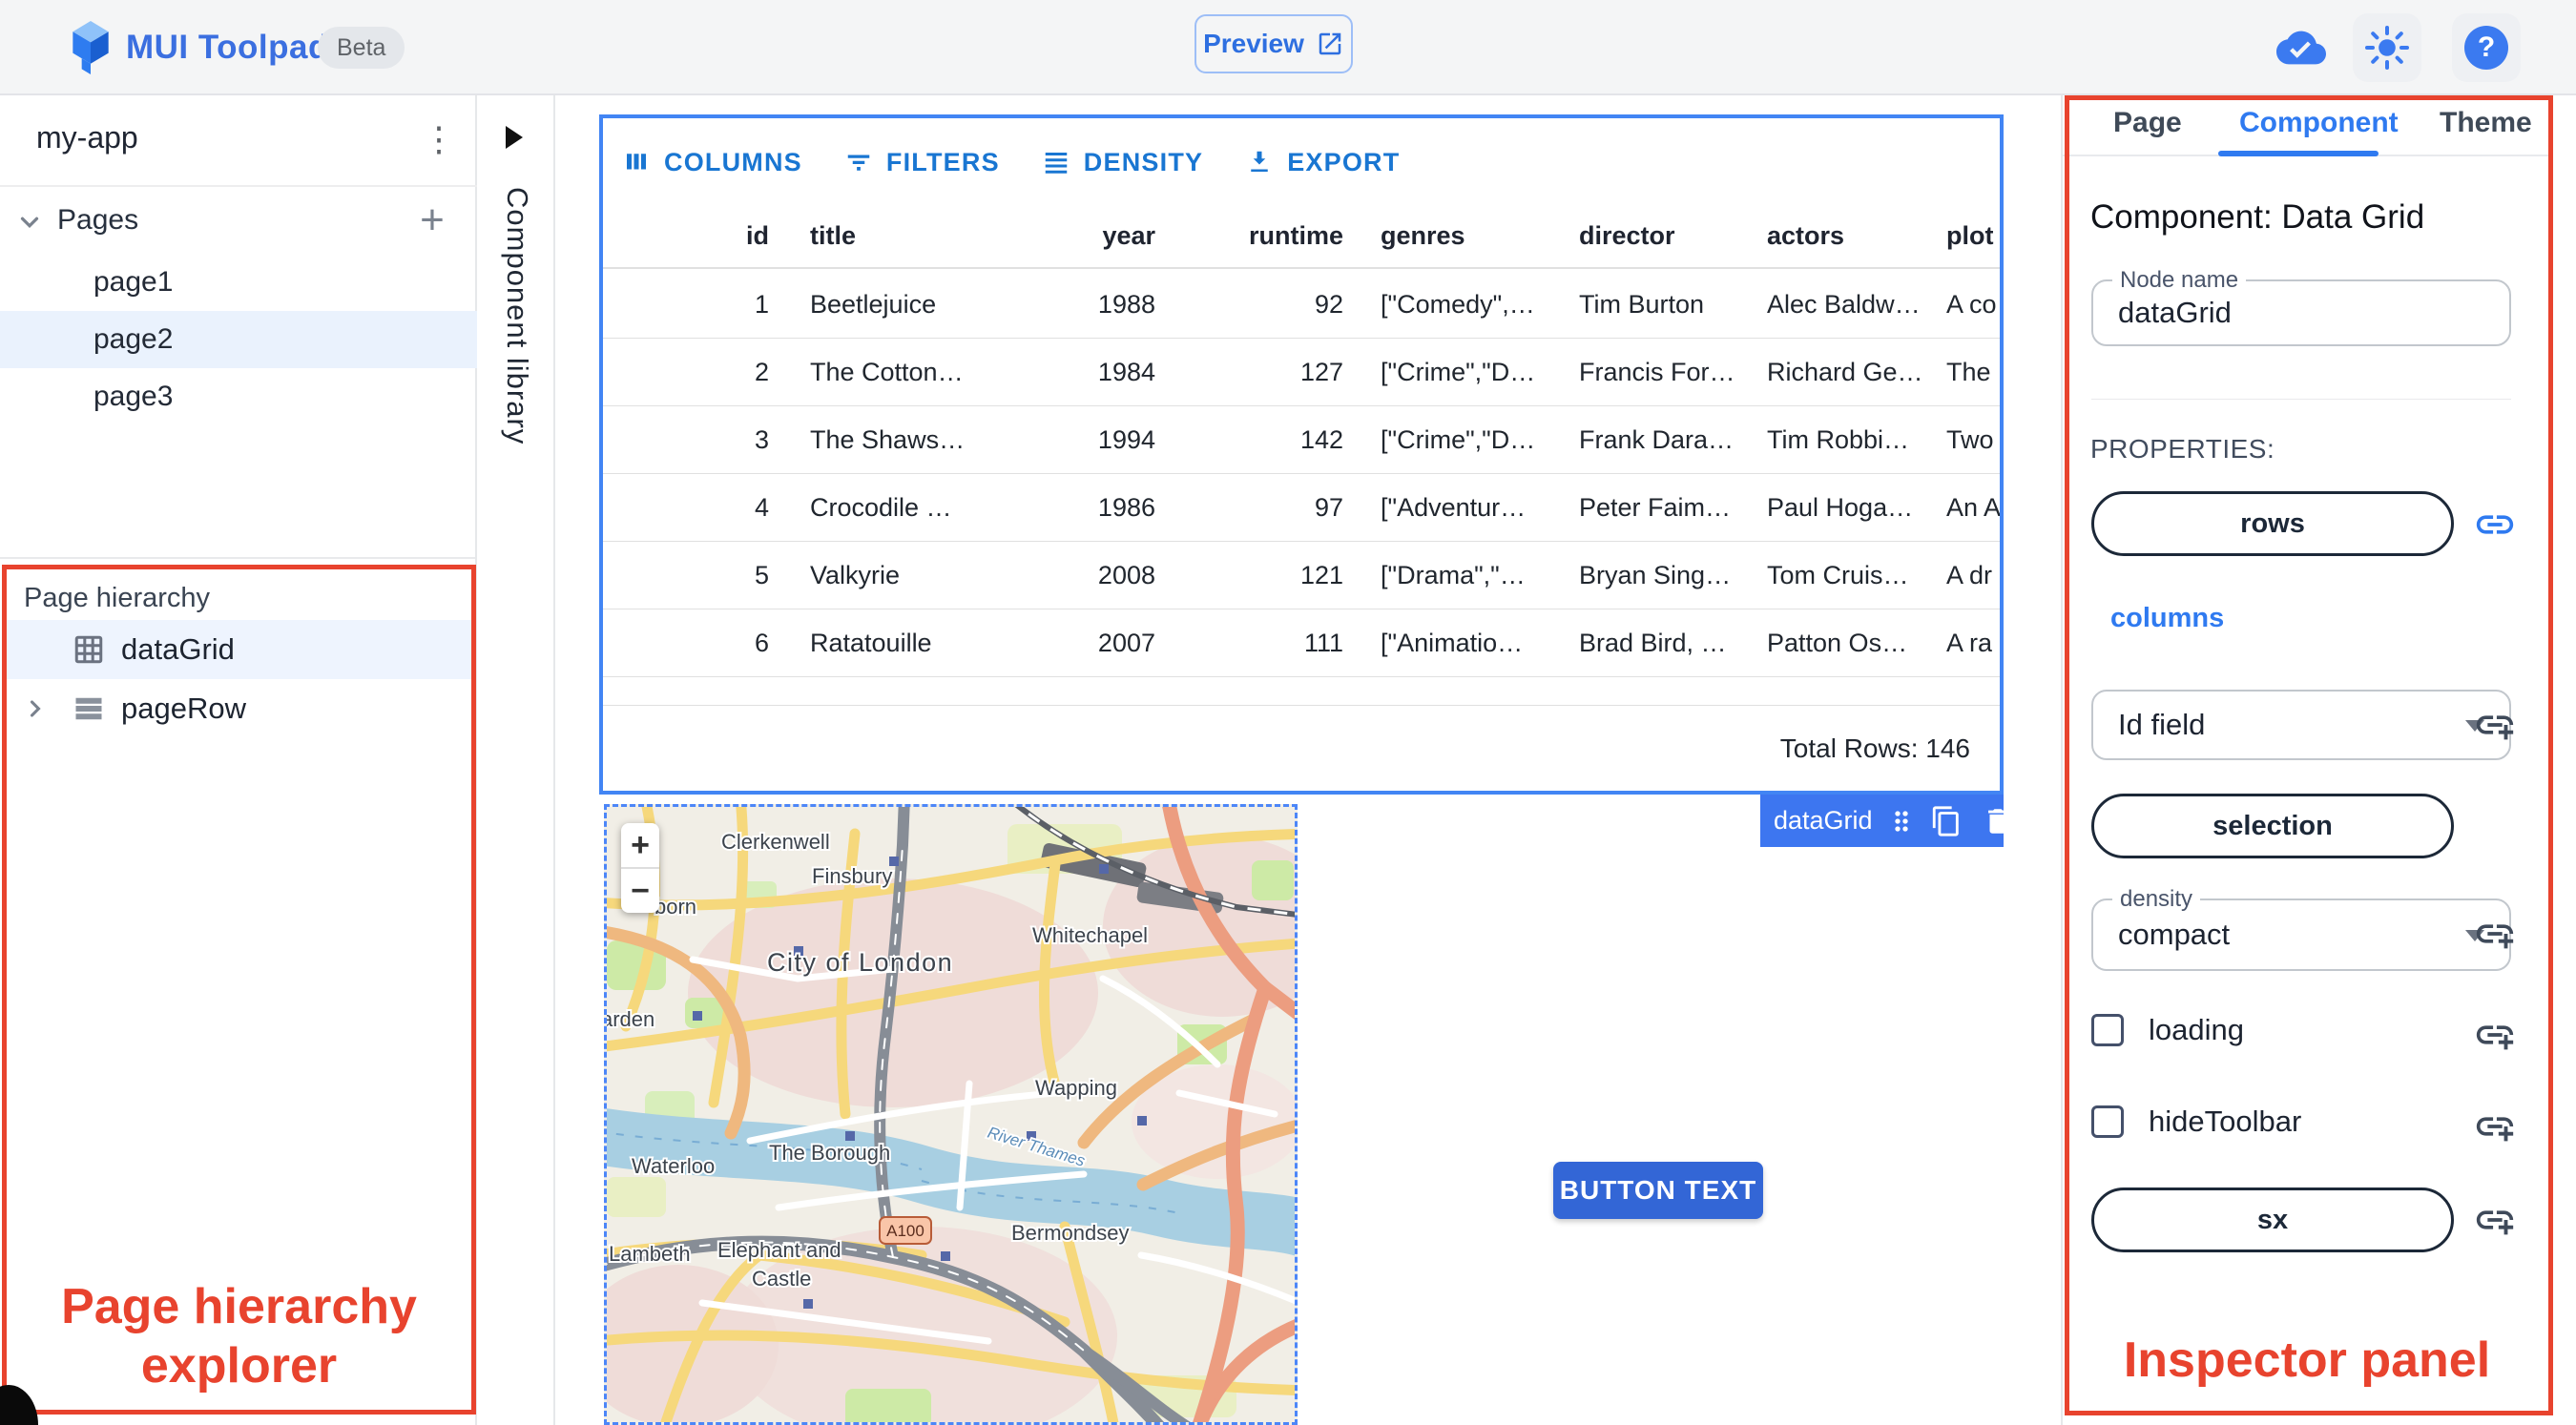  Describe the element at coordinates (1070, 1233) in the screenshot. I see `map-label: Bermondsey` at that location.